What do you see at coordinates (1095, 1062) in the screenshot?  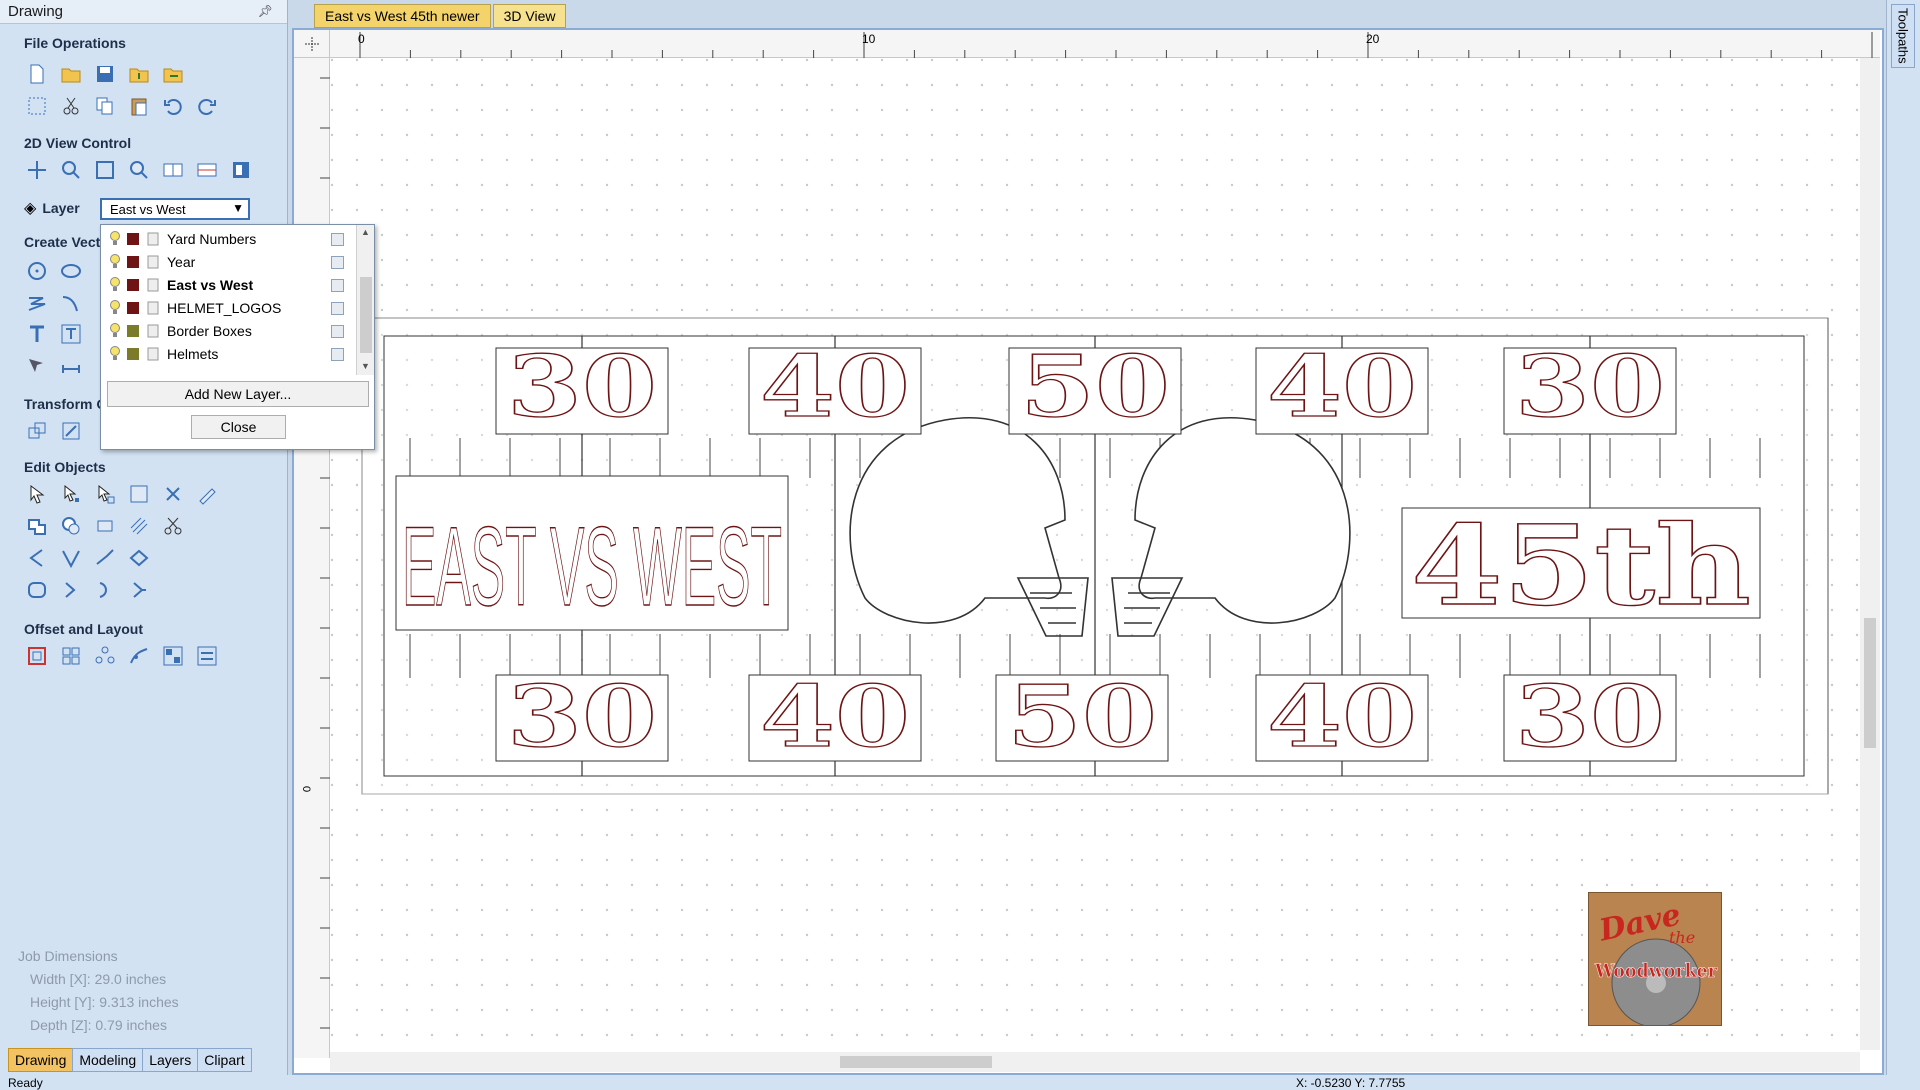 I see `horizontal-scrollbar` at bounding box center [1095, 1062].